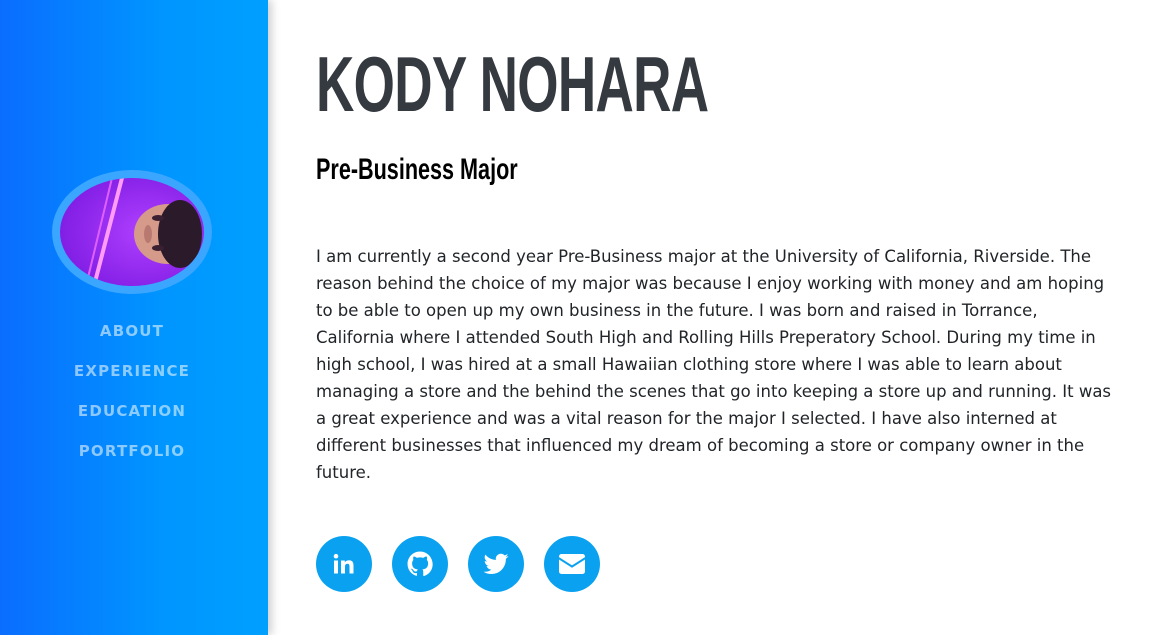  I want to click on nav-link-portfolio: PORTFOLIO, so click(132, 451).